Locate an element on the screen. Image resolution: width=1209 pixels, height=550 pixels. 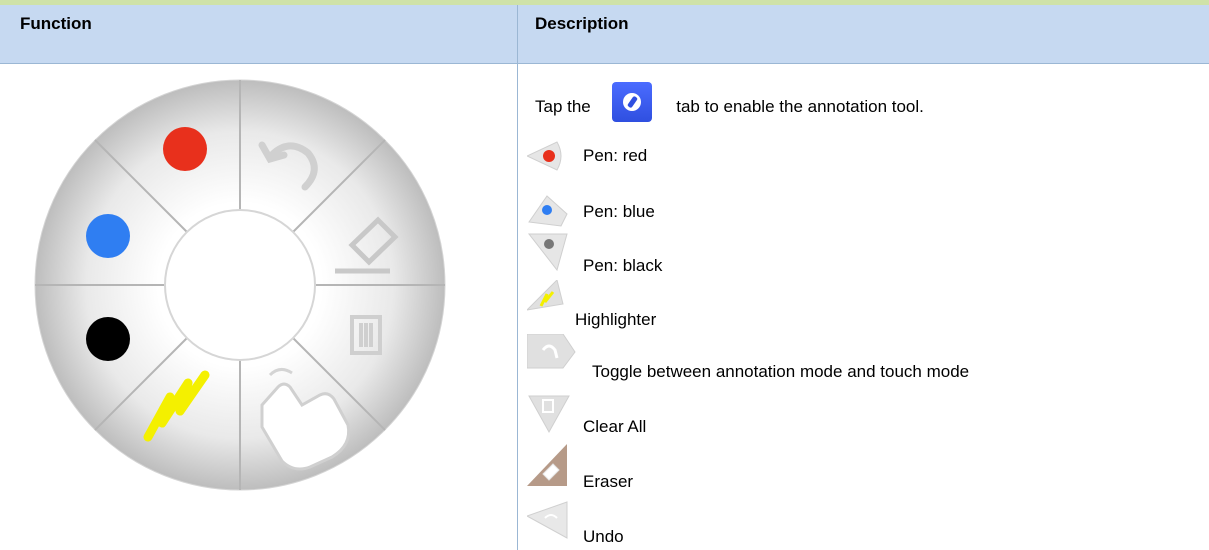
header-divider is located at coordinates (604, 63).